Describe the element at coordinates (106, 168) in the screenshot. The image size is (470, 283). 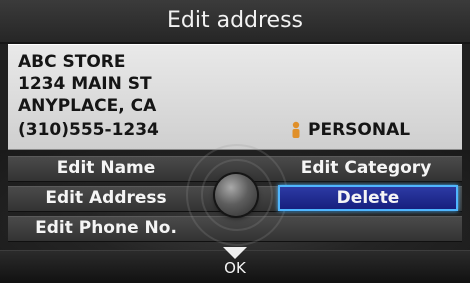
I see `edit-name-option: Edit Name` at that location.